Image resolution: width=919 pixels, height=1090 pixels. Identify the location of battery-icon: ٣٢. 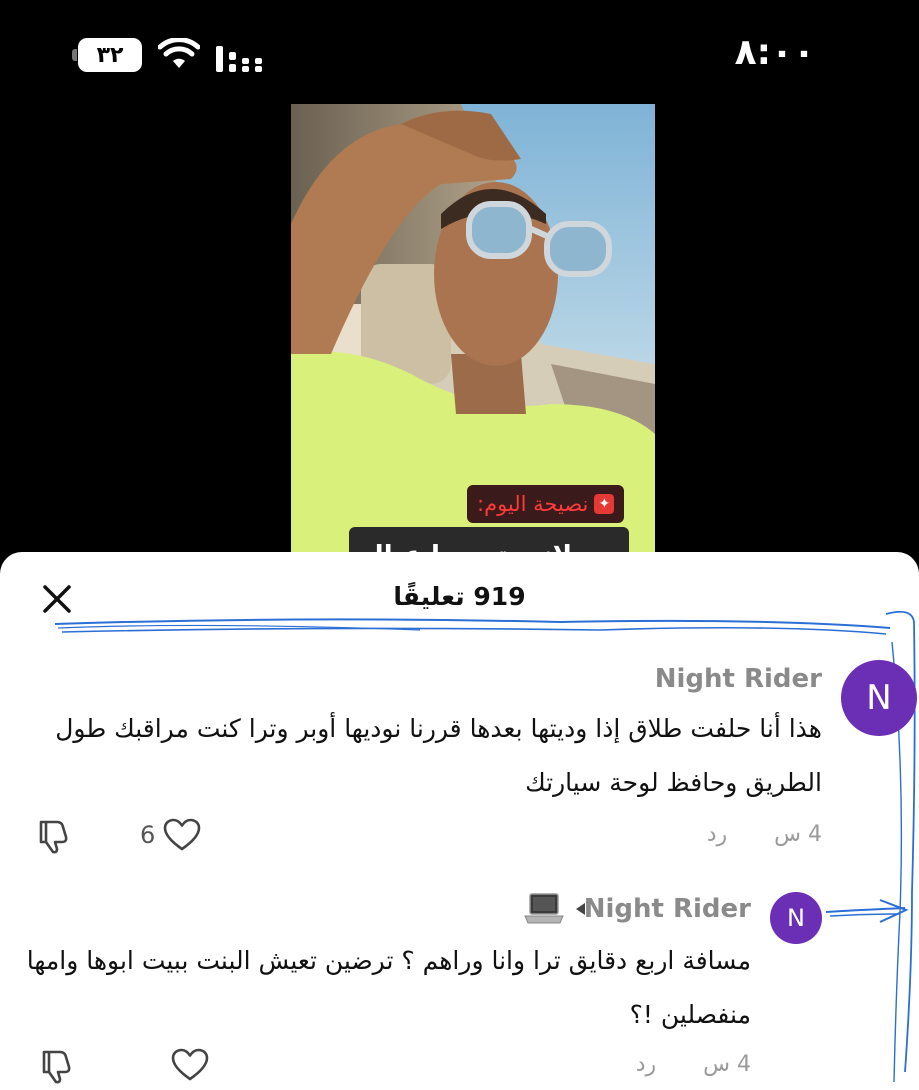
(107, 55).